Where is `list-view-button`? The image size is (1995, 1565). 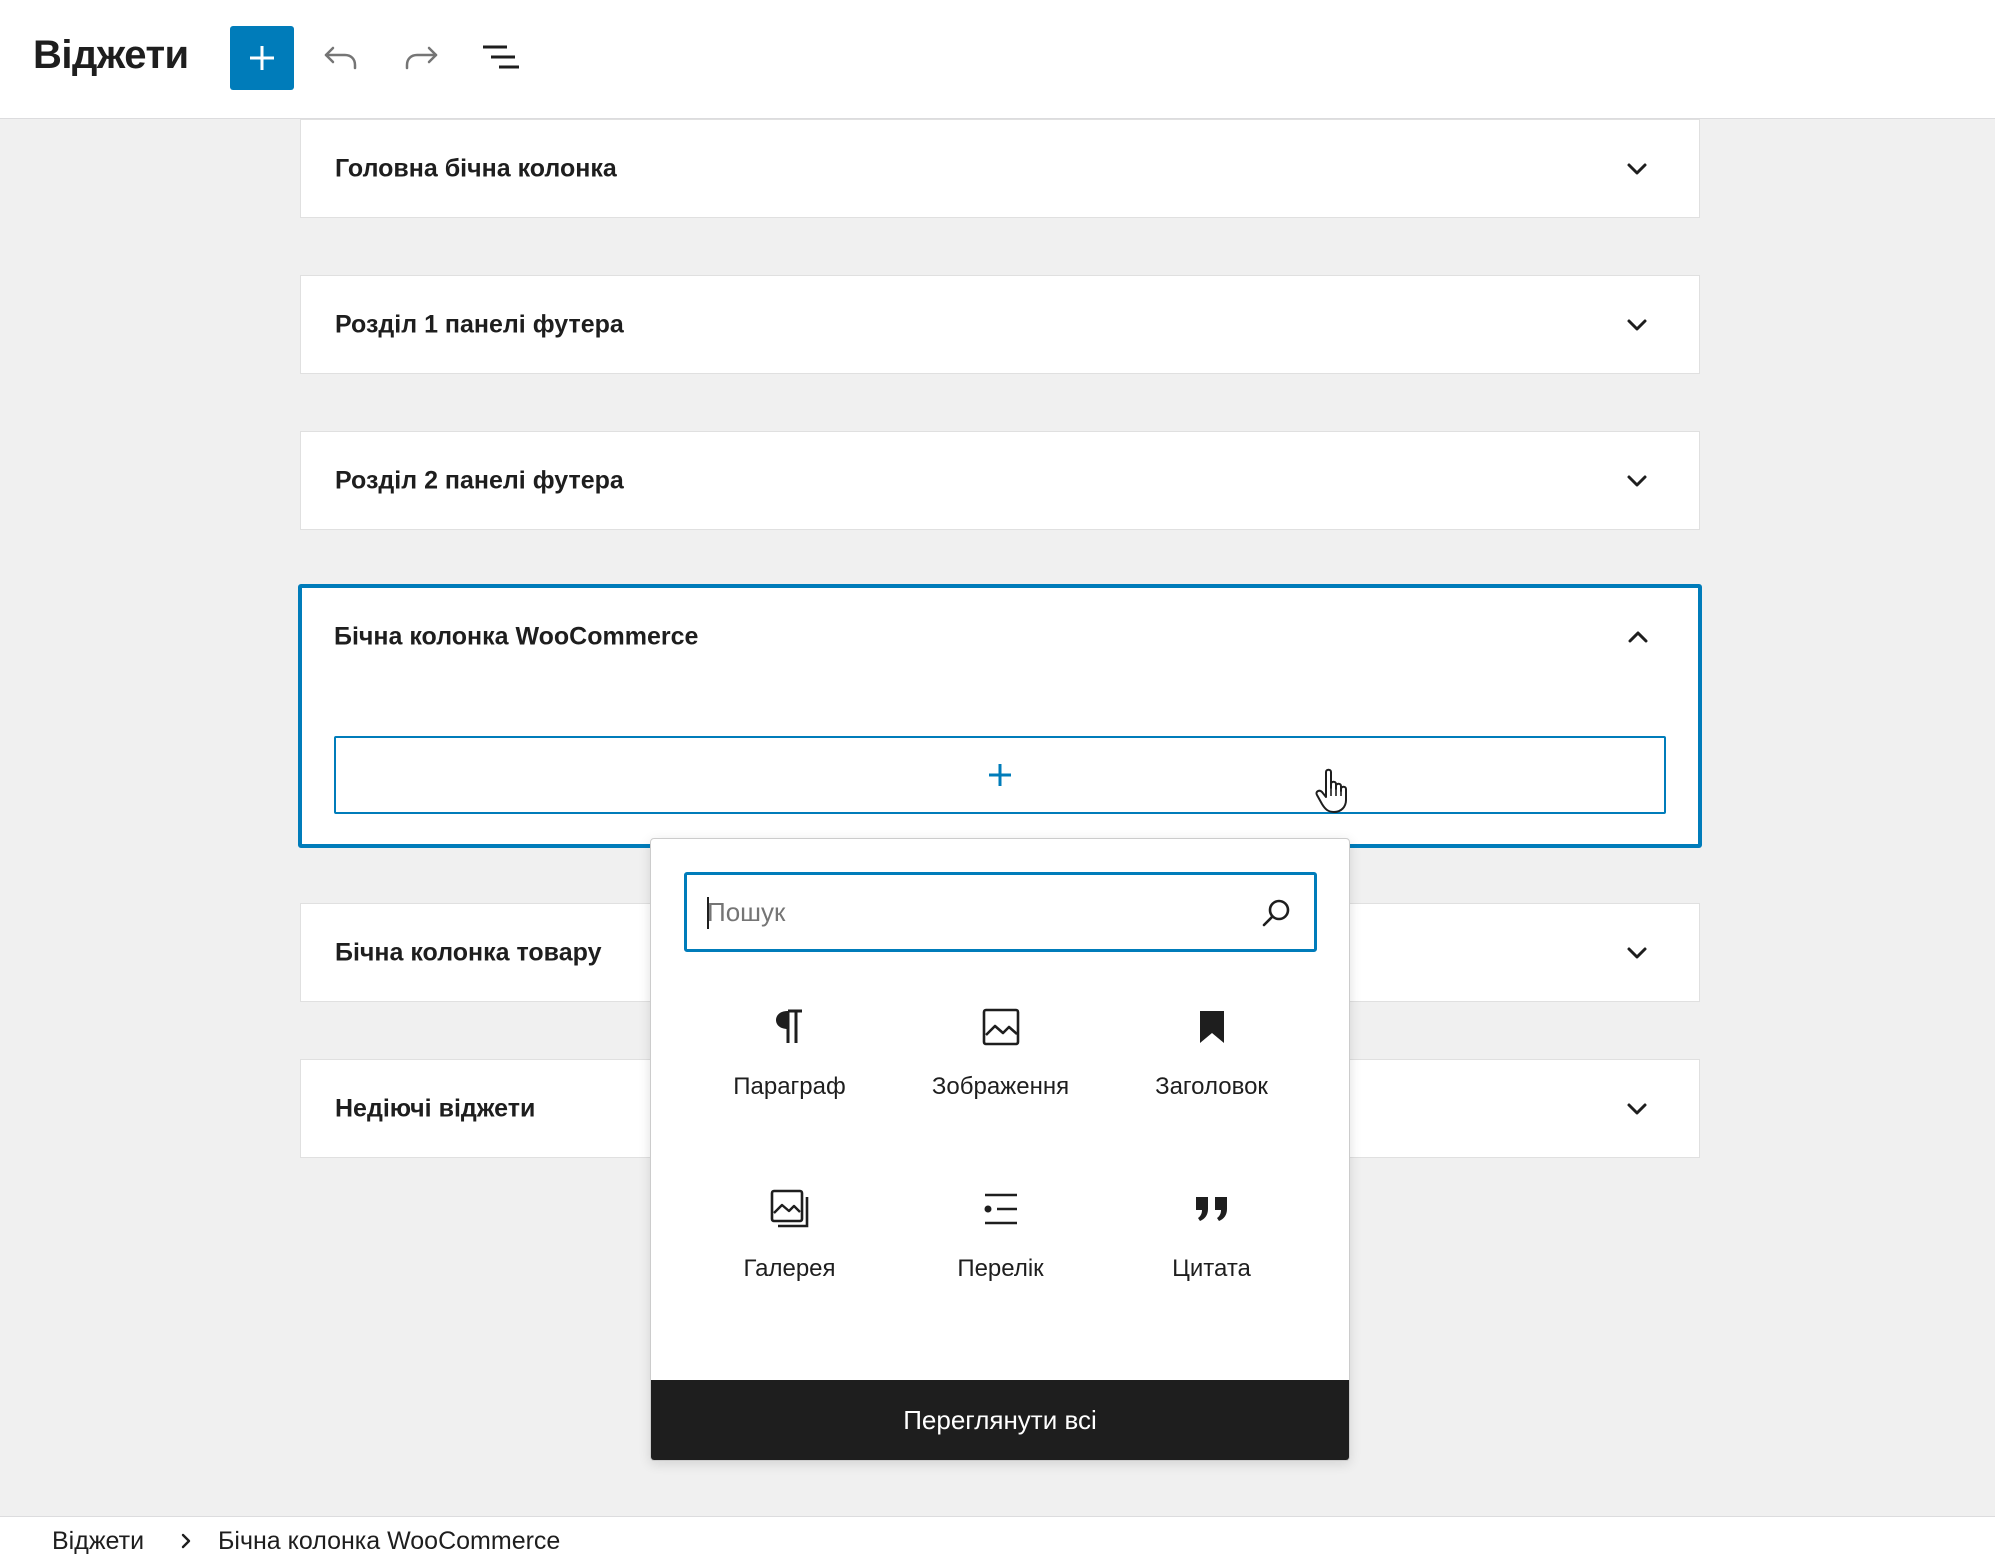
list-view-button is located at coordinates (501, 58).